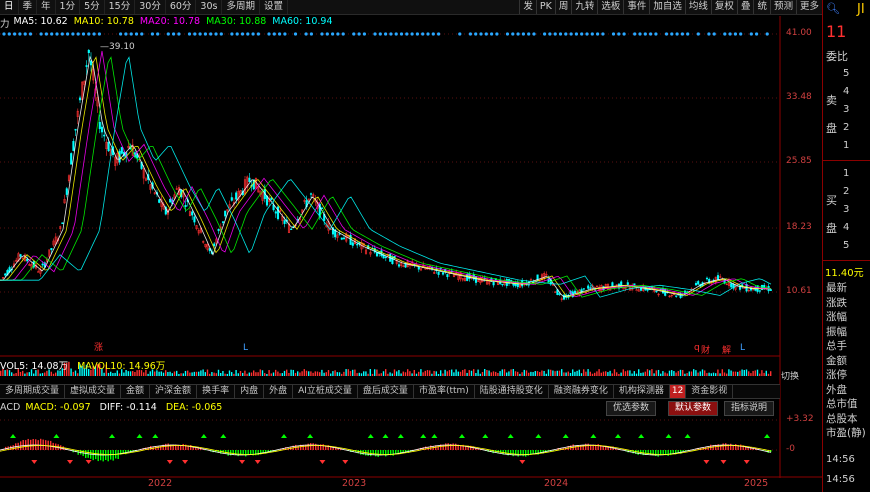  Describe the element at coordinates (726, 349) in the screenshot. I see `marker-jie: 解` at that location.